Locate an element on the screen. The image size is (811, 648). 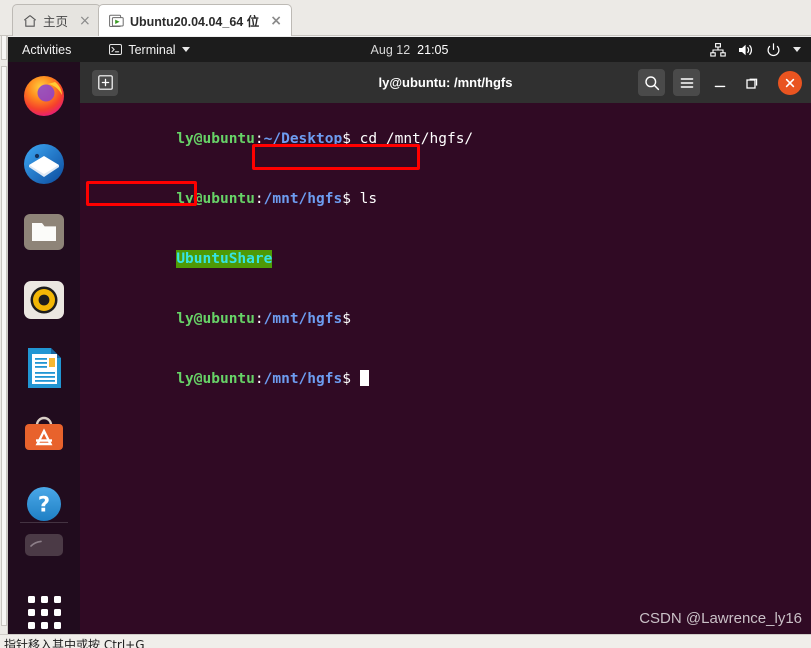
terminal-titlebar: ly@ubuntu: /mnt/hgfs is located at coordinates (445, 82).